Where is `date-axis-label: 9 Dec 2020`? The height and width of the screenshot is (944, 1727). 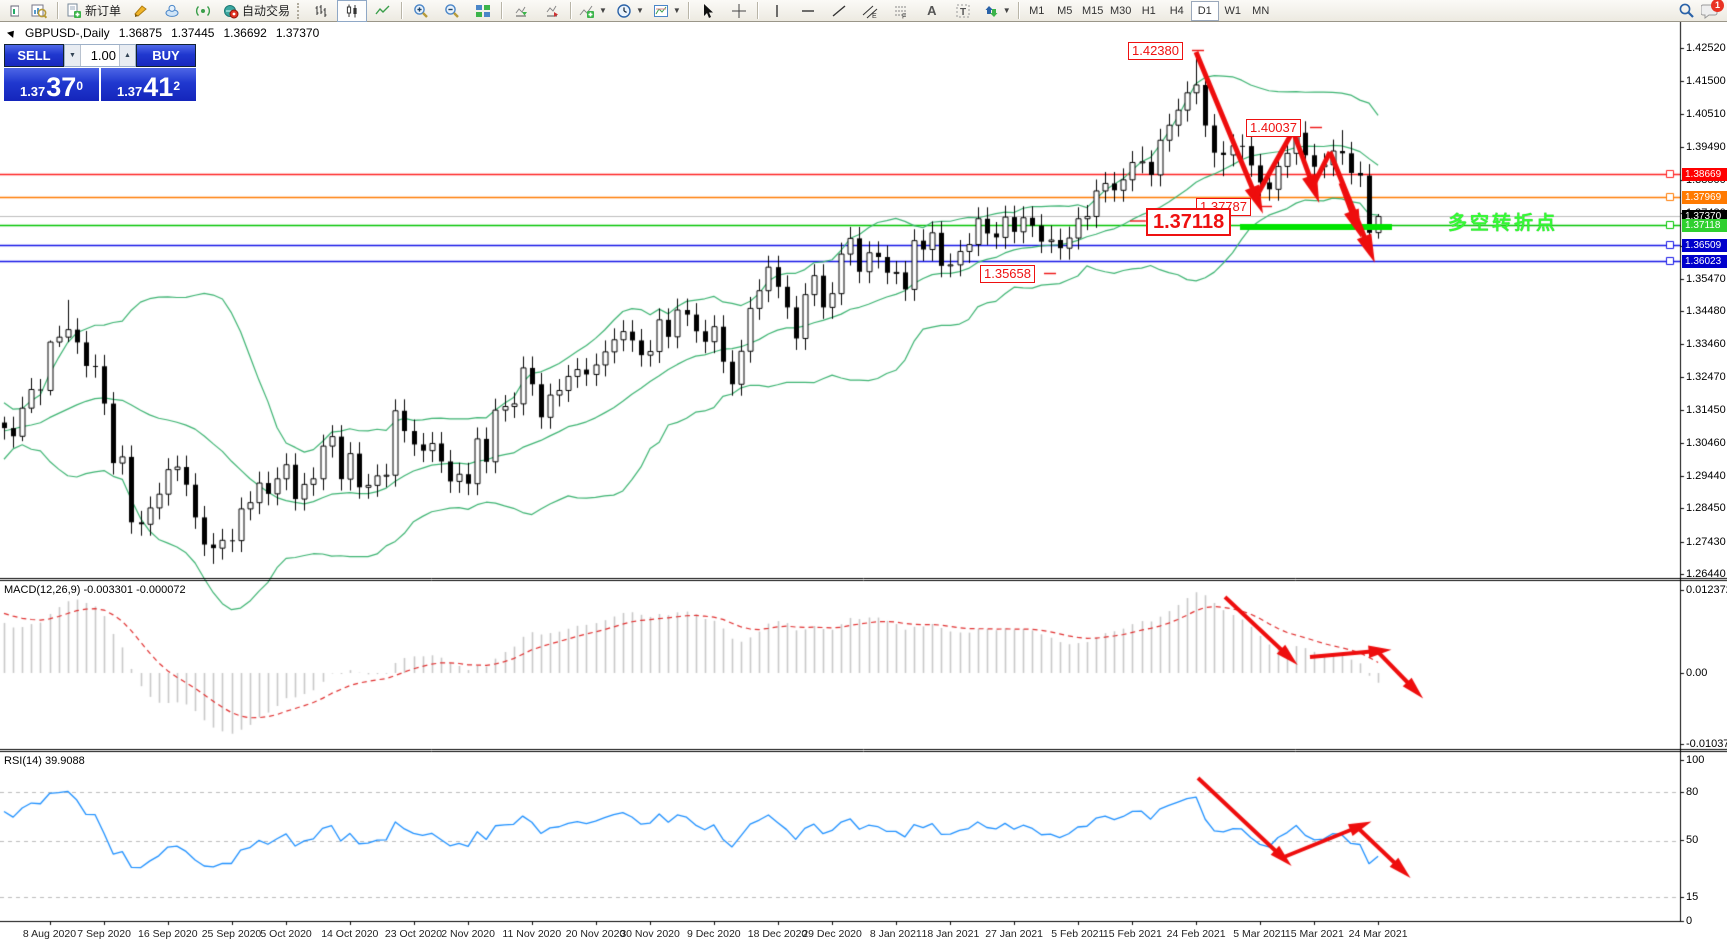 date-axis-label: 9 Dec 2020 is located at coordinates (713, 934).